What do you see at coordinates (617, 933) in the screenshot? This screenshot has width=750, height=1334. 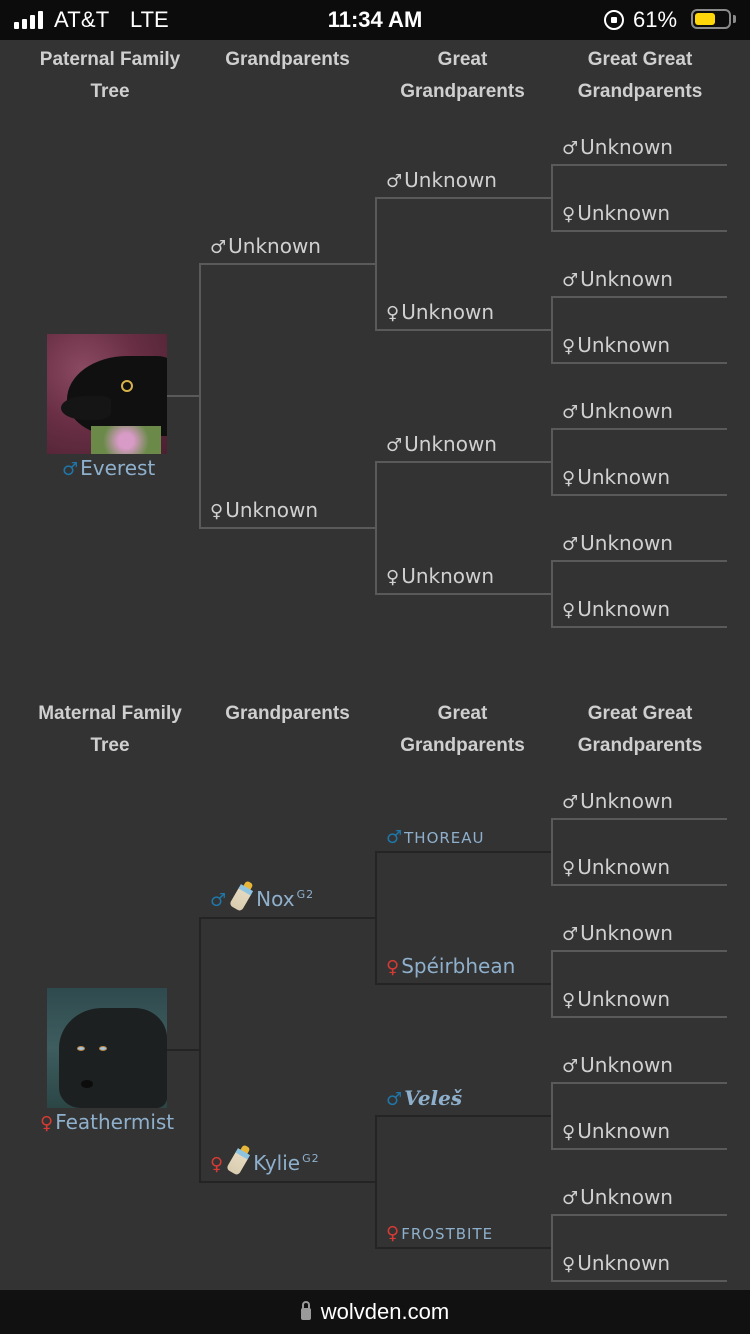 I see `maternal-great-grandparent-3: ♂ Unknown` at bounding box center [617, 933].